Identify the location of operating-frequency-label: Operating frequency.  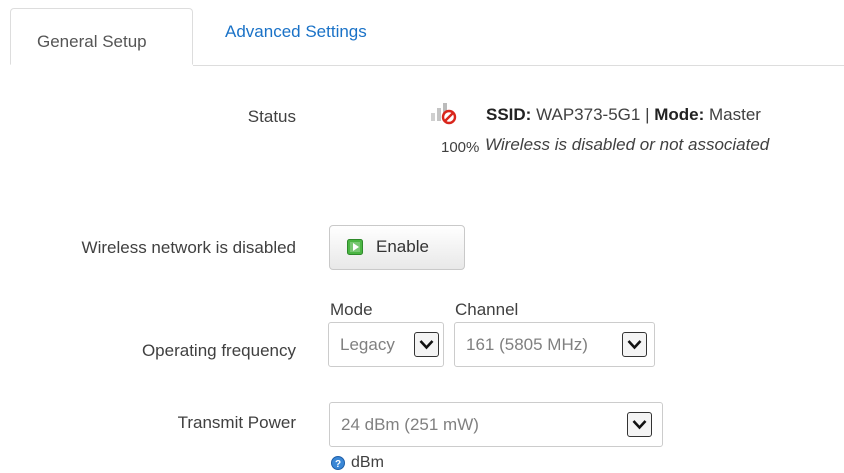
(218, 350).